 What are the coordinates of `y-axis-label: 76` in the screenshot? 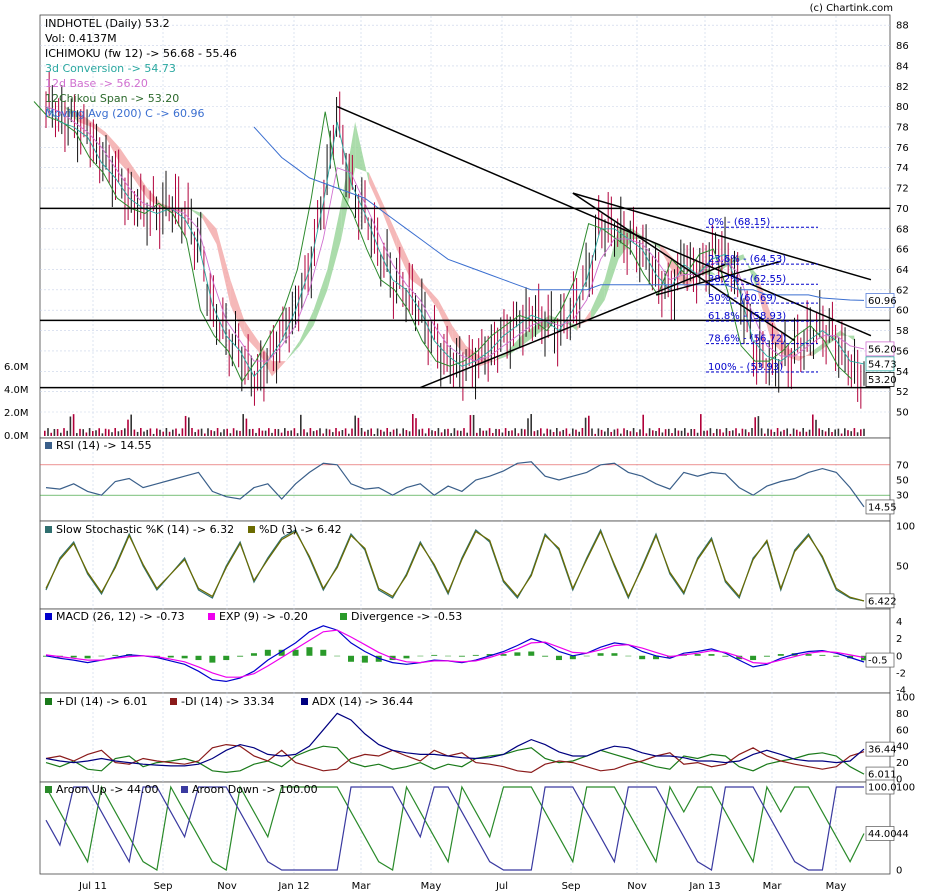 It's located at (902, 148).